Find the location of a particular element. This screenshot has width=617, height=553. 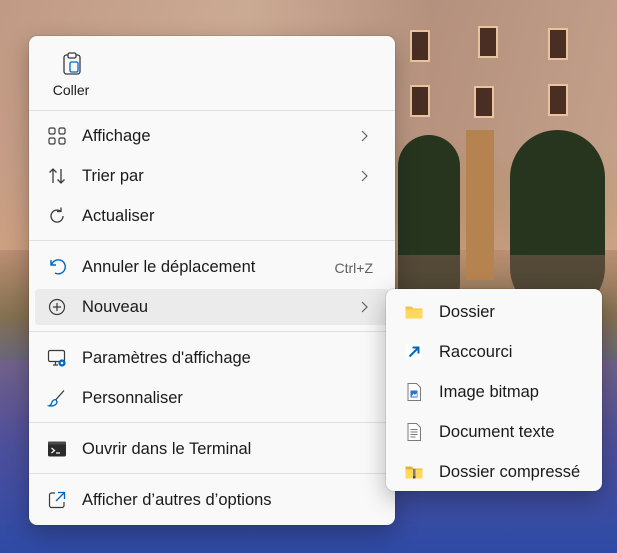

menu-item-view: Affichage is located at coordinates (212, 136).